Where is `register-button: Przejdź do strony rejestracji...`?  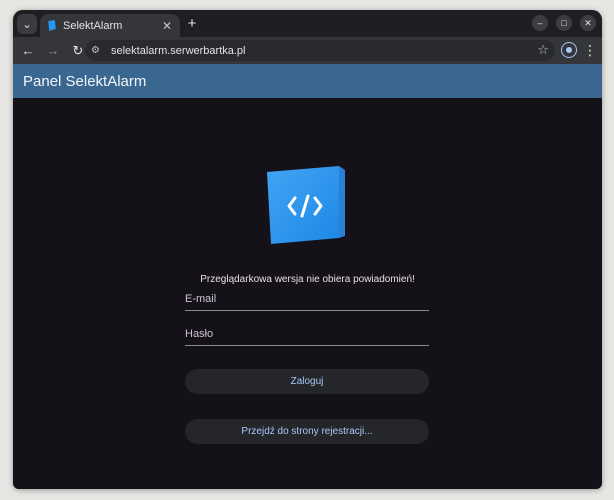 register-button: Przejdź do strony rejestracji... is located at coordinates (307, 431).